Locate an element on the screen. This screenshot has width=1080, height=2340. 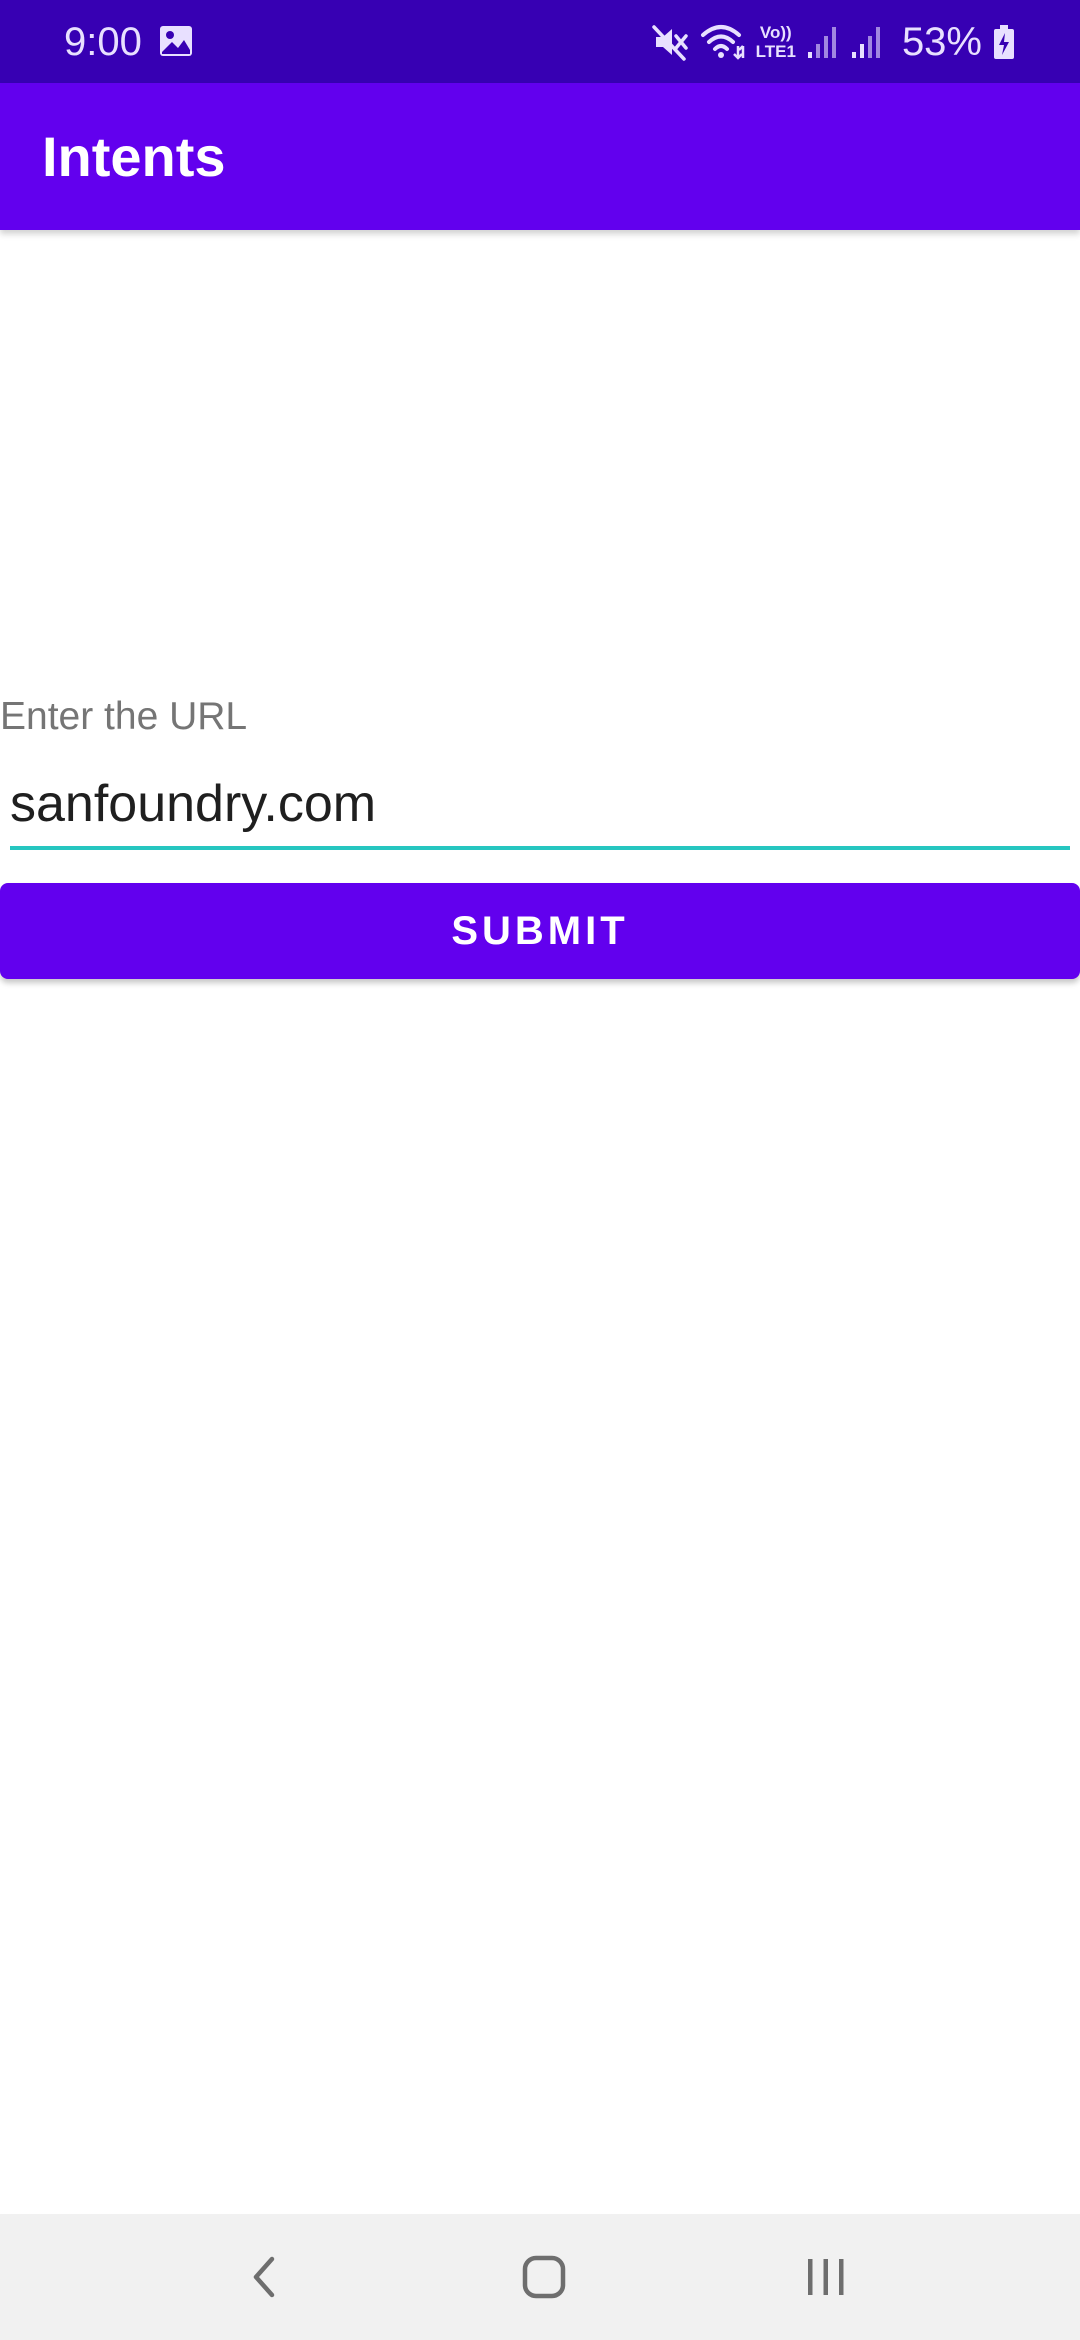
home-icon is located at coordinates (544, 2277).